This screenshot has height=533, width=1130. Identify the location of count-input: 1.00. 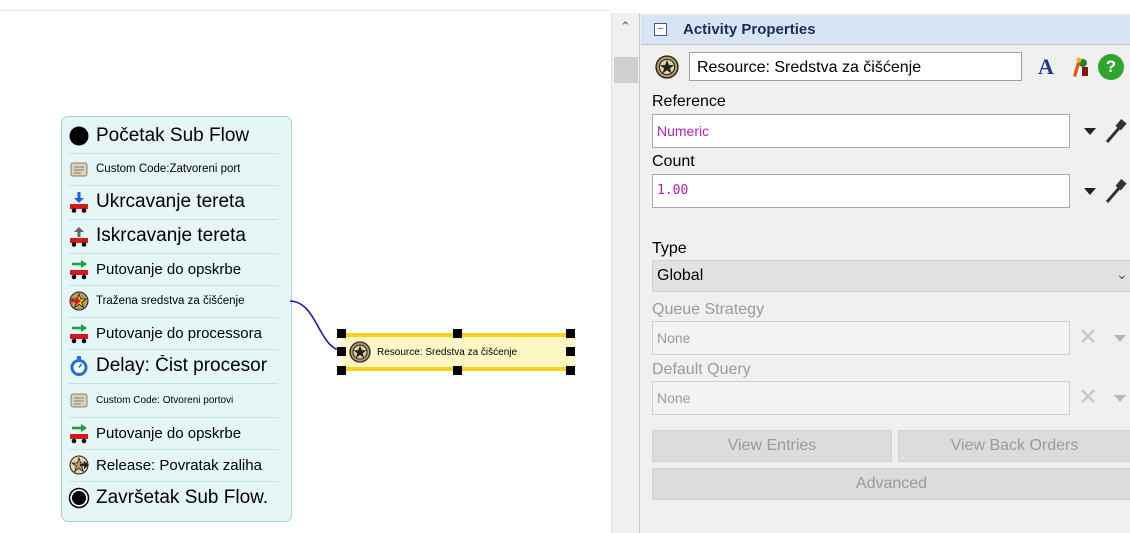
(861, 191).